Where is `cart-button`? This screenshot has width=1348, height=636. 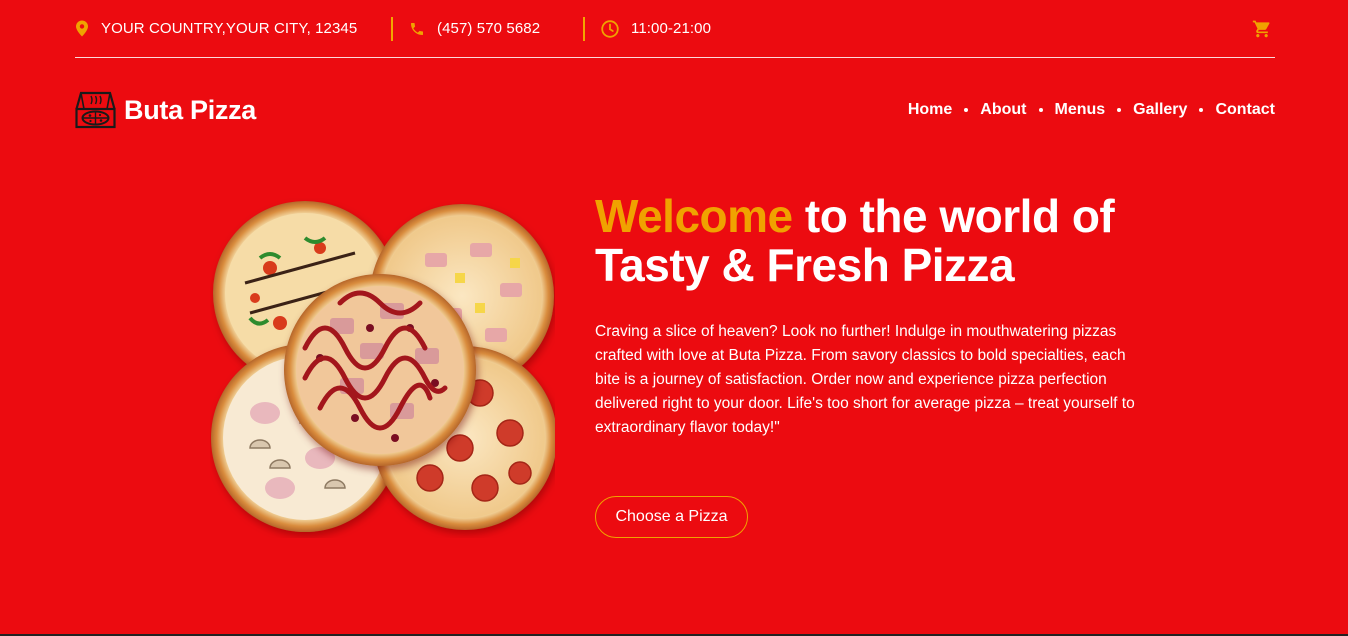 cart-button is located at coordinates (1262, 29).